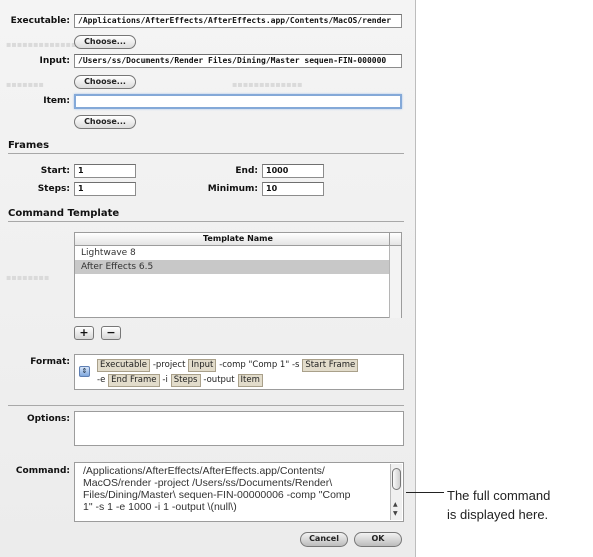 The width and height of the screenshot is (593, 557). What do you see at coordinates (123, 365) in the screenshot?
I see `token-executable: Executable` at bounding box center [123, 365].